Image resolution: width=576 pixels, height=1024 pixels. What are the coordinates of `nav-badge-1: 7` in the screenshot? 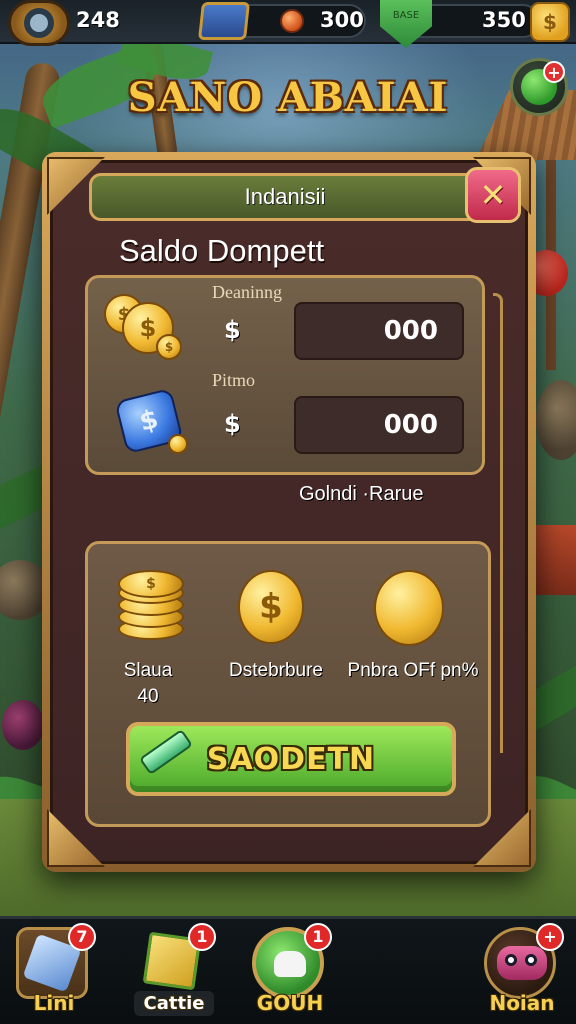 It's located at (82, 937).